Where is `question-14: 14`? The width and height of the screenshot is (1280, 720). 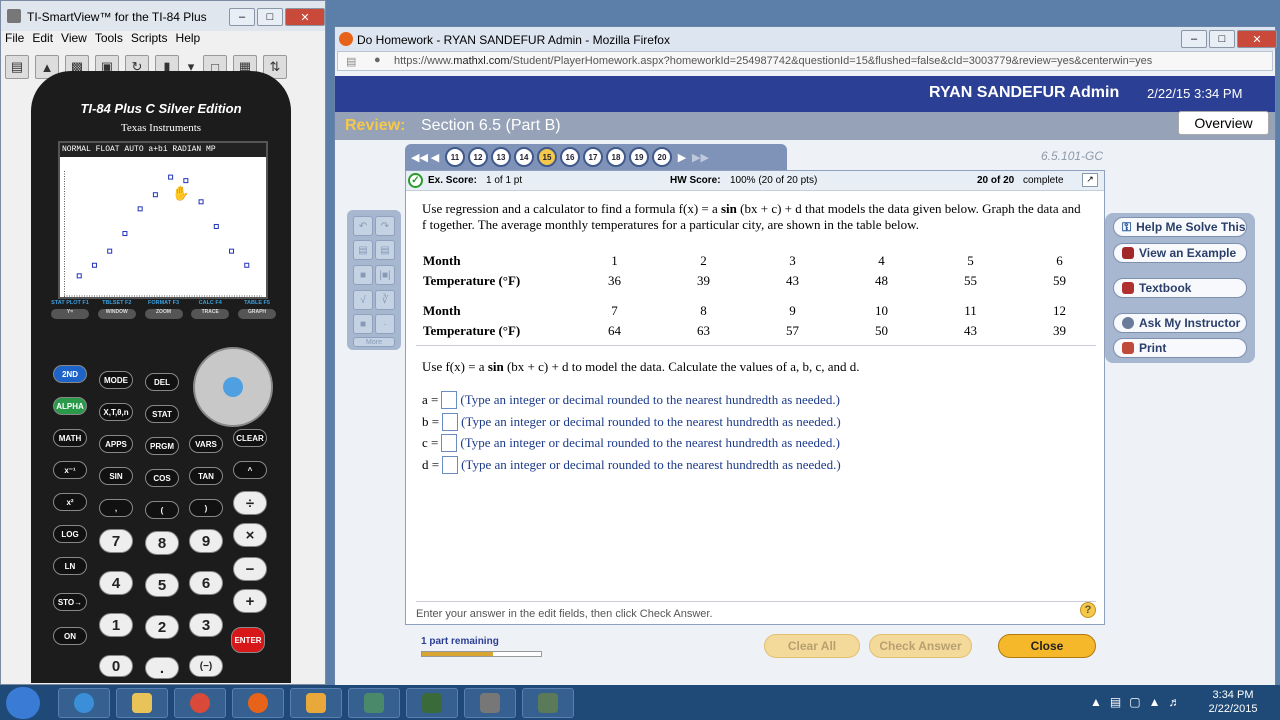
question-14: 14 is located at coordinates (524, 157).